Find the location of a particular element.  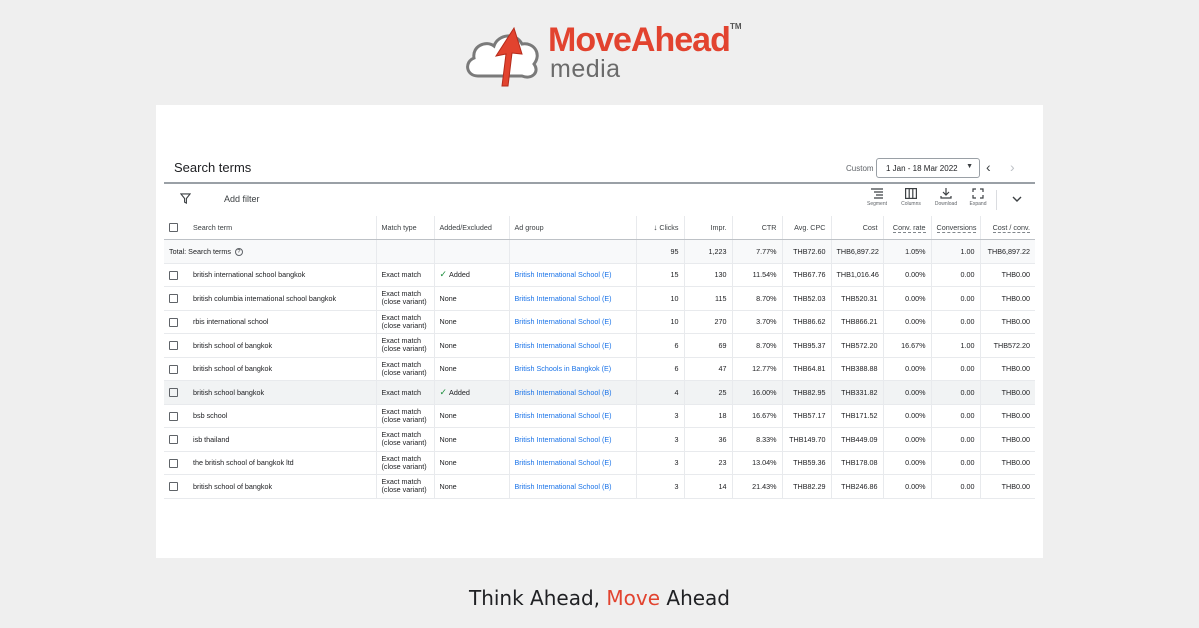

cost-conv-value: THB0.00 is located at coordinates (1015, 322).